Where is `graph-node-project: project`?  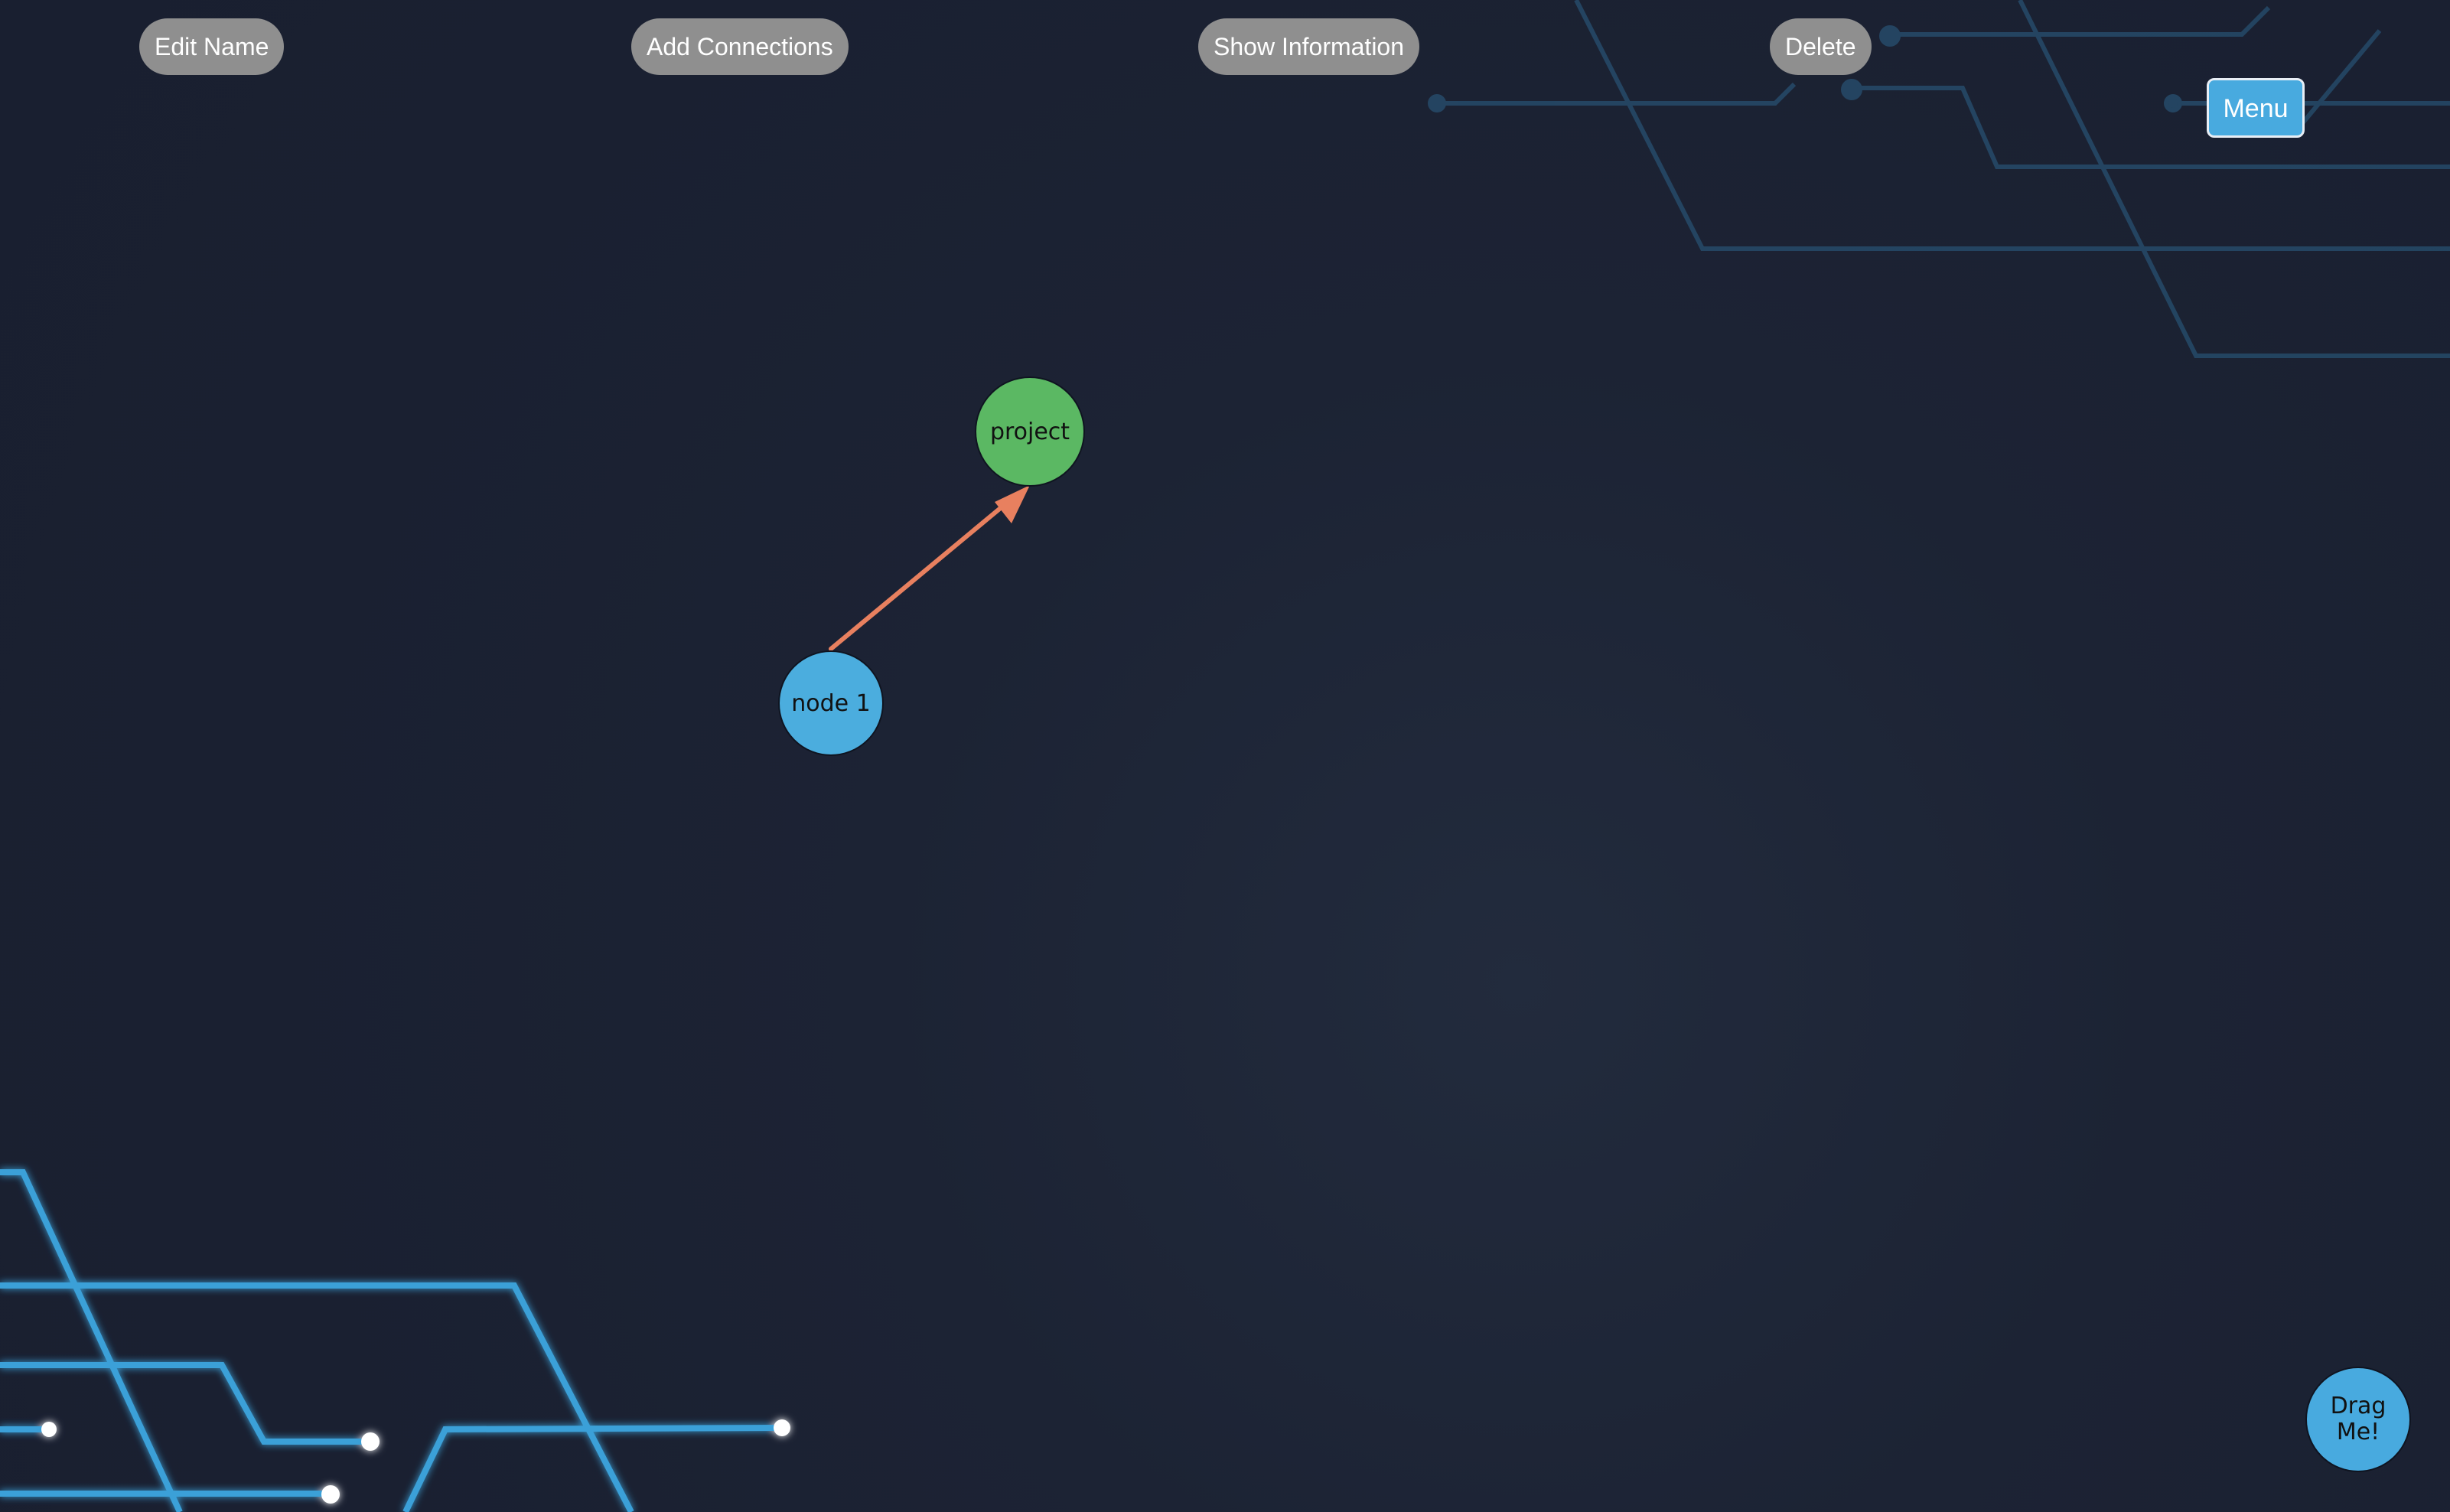
graph-node-project: project is located at coordinates (1030, 432).